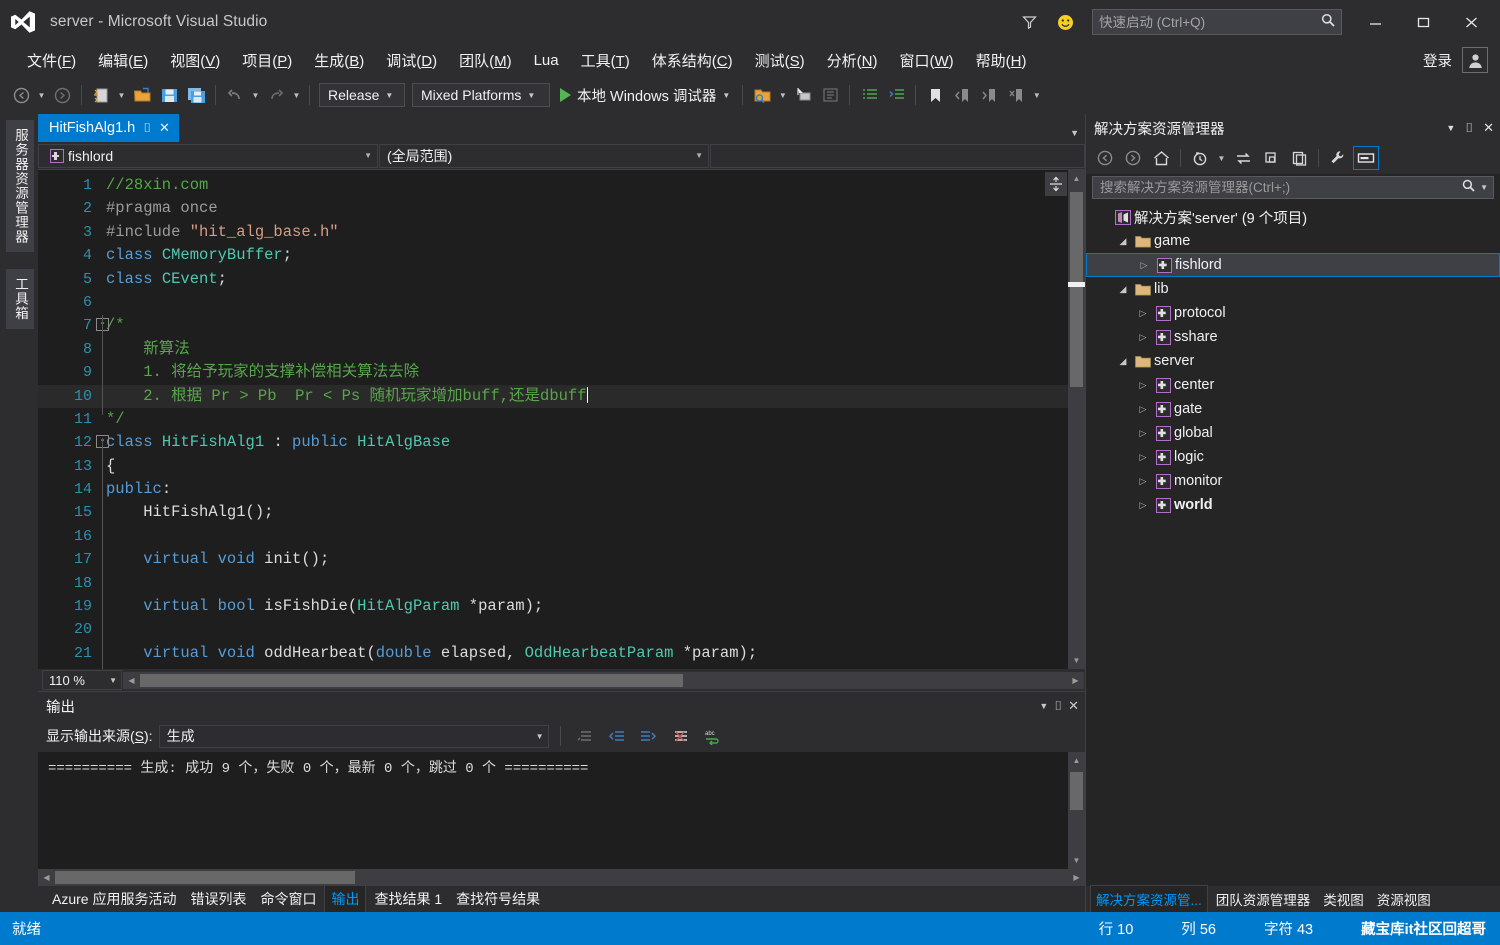 The width and height of the screenshot is (1500, 945). I want to click on undo-dropdown-icon: ▼, so click(255, 95).